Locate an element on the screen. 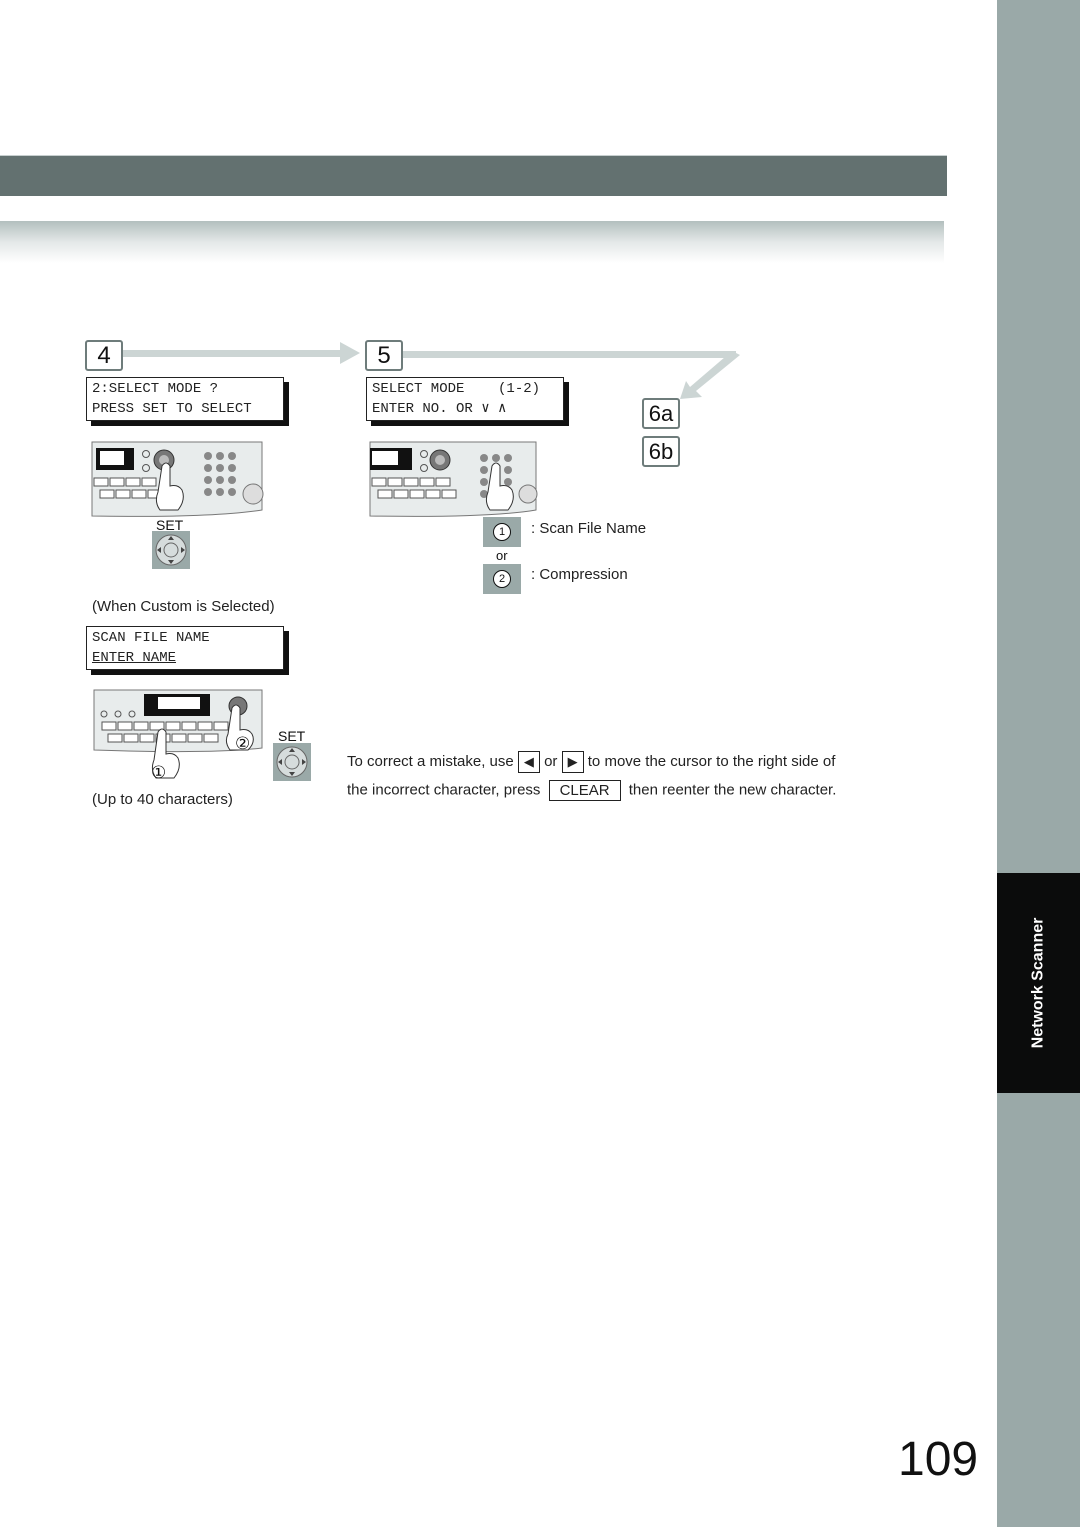 This screenshot has width=1080, height=1527. control-panel-illustration is located at coordinates (177, 479).